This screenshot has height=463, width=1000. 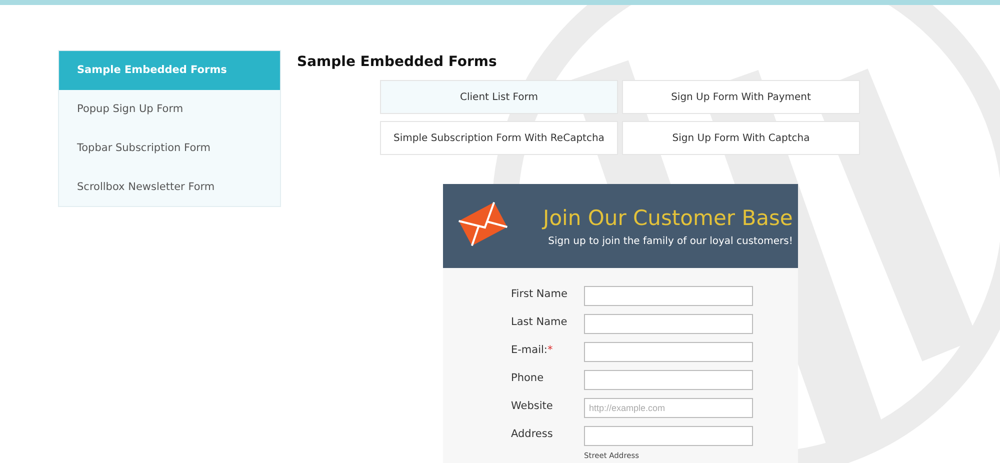 I want to click on field-label: E-mail:*, so click(x=532, y=349).